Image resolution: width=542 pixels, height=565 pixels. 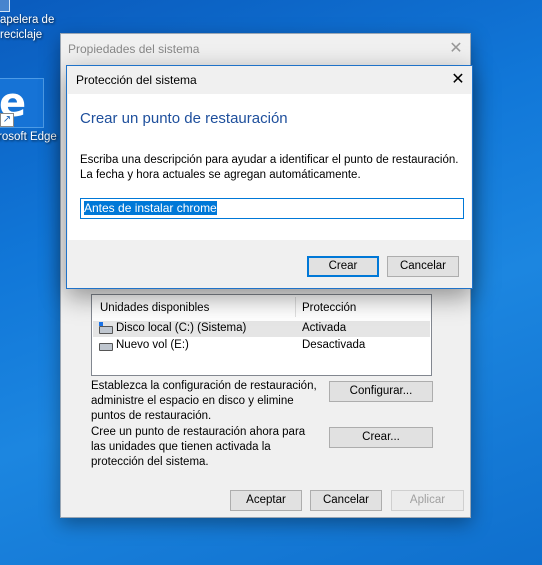 I want to click on drive-name: Disco local (C:) (Sistema), so click(x=181, y=328).